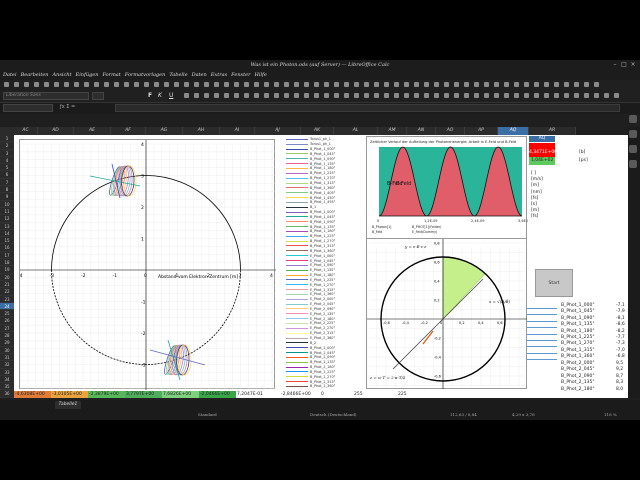 This screenshot has width=640, height=480. I want to click on close-icon: ×, so click(633, 65).